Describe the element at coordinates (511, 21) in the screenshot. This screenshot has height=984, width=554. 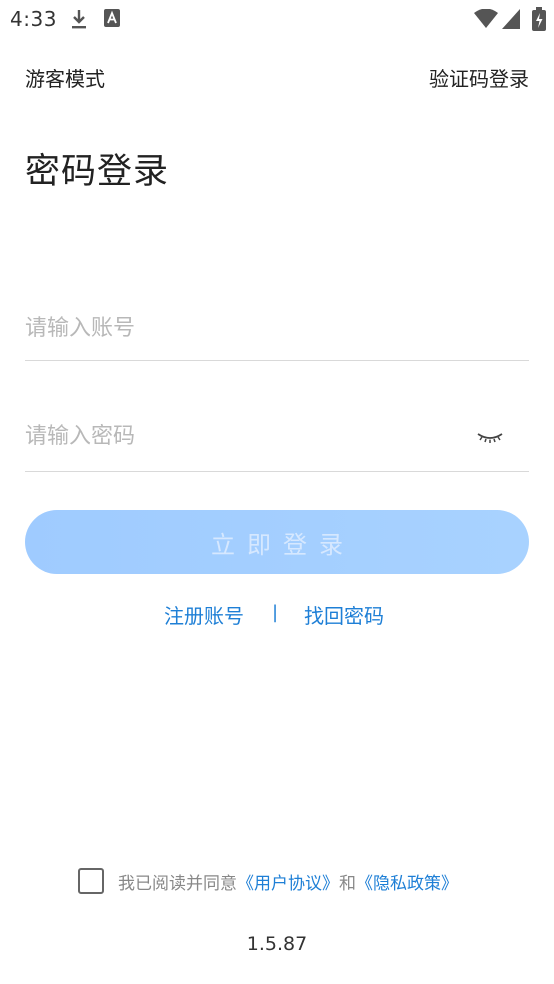
I see `signal-icon` at that location.